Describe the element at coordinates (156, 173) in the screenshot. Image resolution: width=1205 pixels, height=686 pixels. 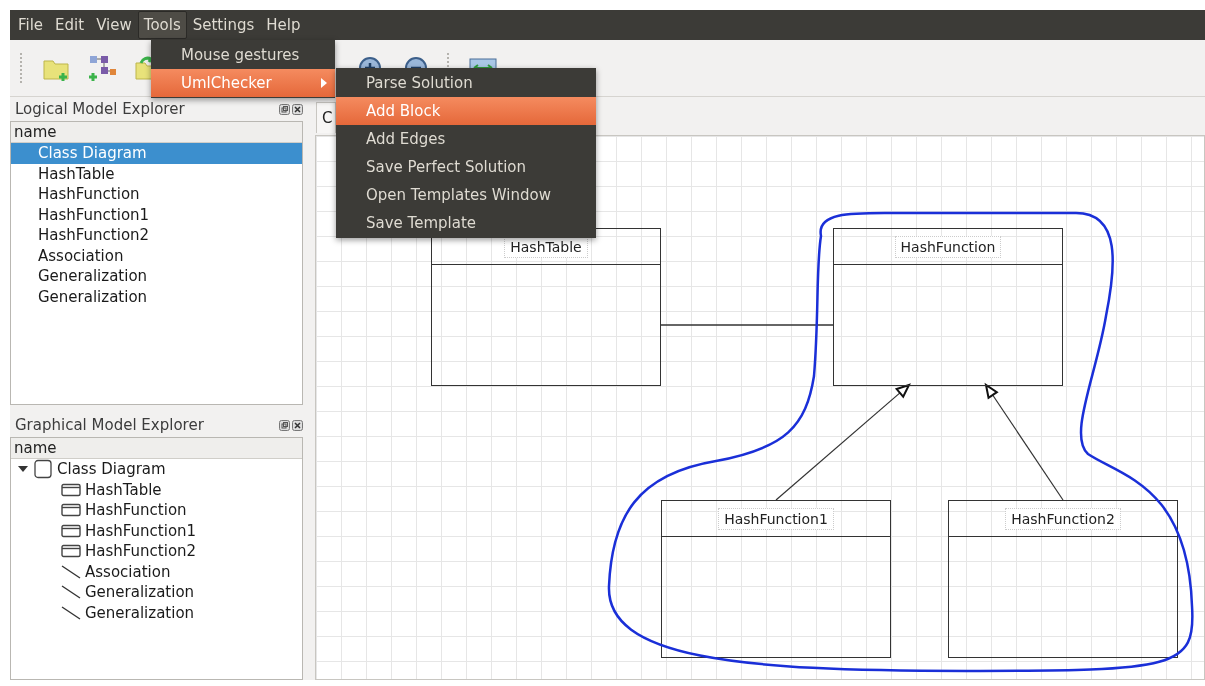
I see `list-item: HashTable` at that location.